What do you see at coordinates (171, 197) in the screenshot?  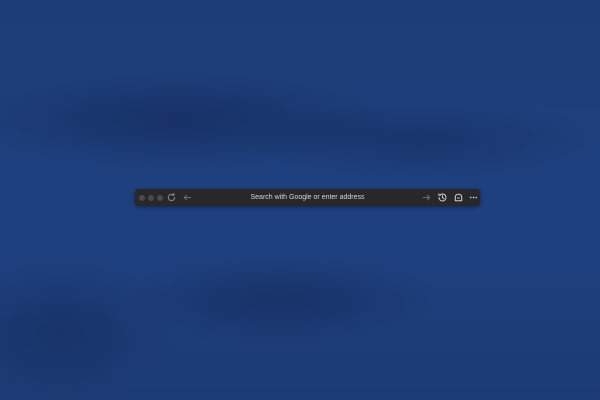 I see `reload-icon` at bounding box center [171, 197].